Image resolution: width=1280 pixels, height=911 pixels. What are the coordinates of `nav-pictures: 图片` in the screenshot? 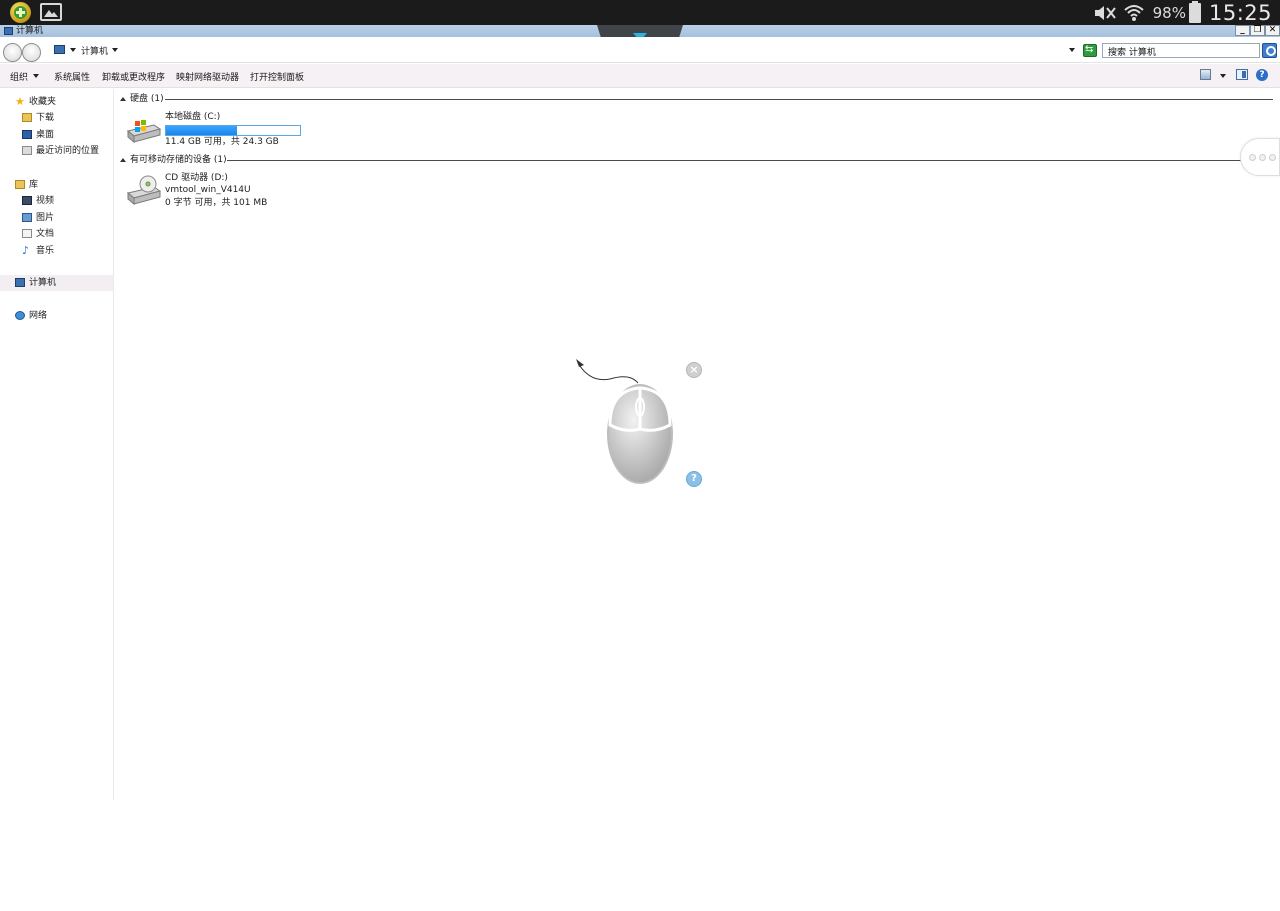 It's located at (56, 218).